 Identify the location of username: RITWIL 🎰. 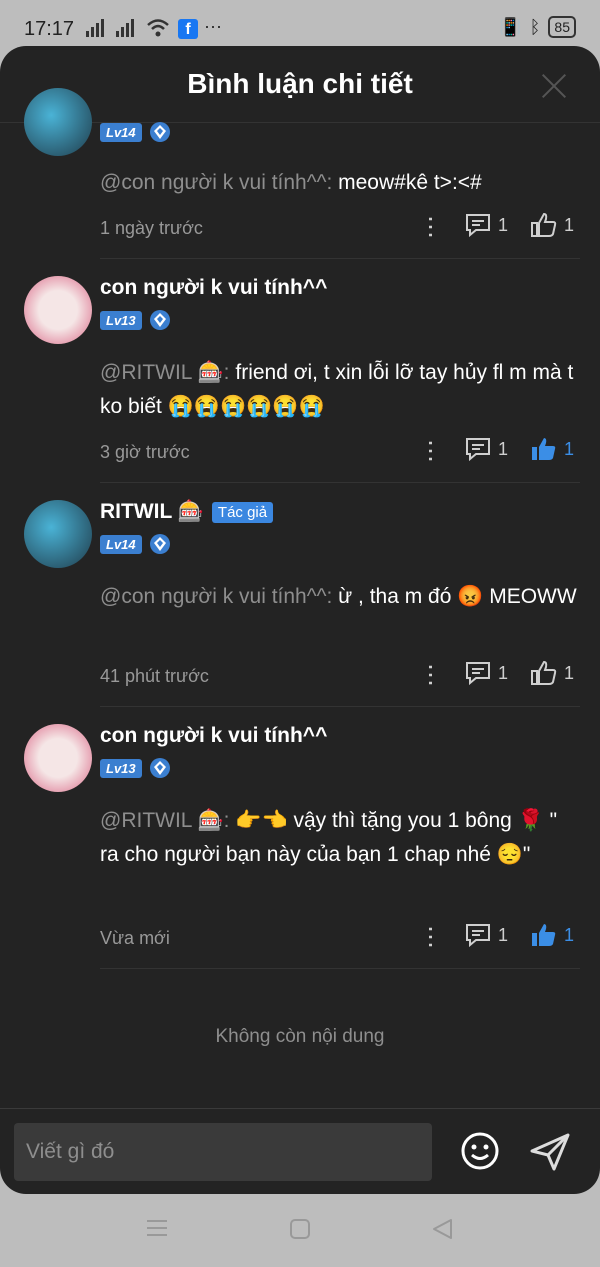
(152, 511).